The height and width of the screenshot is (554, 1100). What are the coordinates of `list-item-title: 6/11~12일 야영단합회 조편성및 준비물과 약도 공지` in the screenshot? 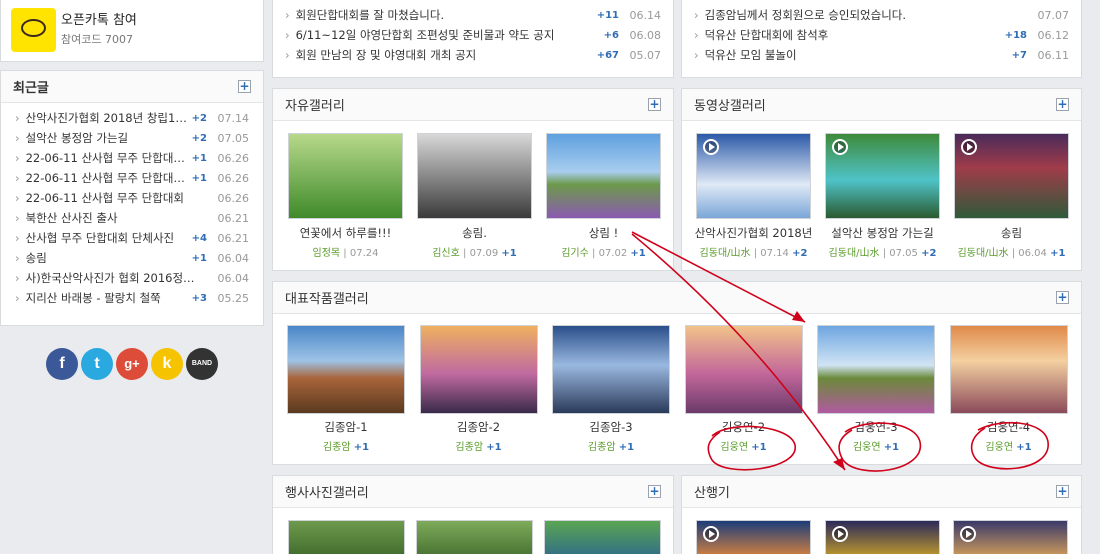 It's located at (442, 35).